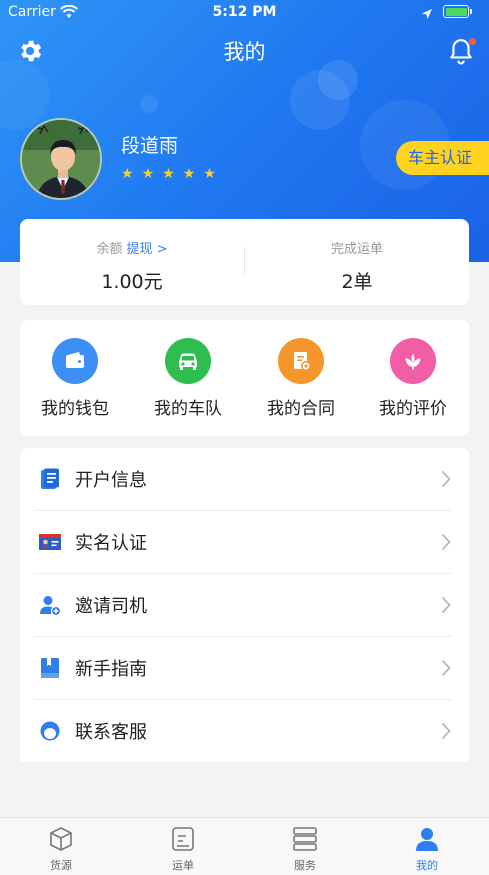 This screenshot has width=489, height=875. Describe the element at coordinates (244, 52) in the screenshot. I see `page-title: 我的` at that location.